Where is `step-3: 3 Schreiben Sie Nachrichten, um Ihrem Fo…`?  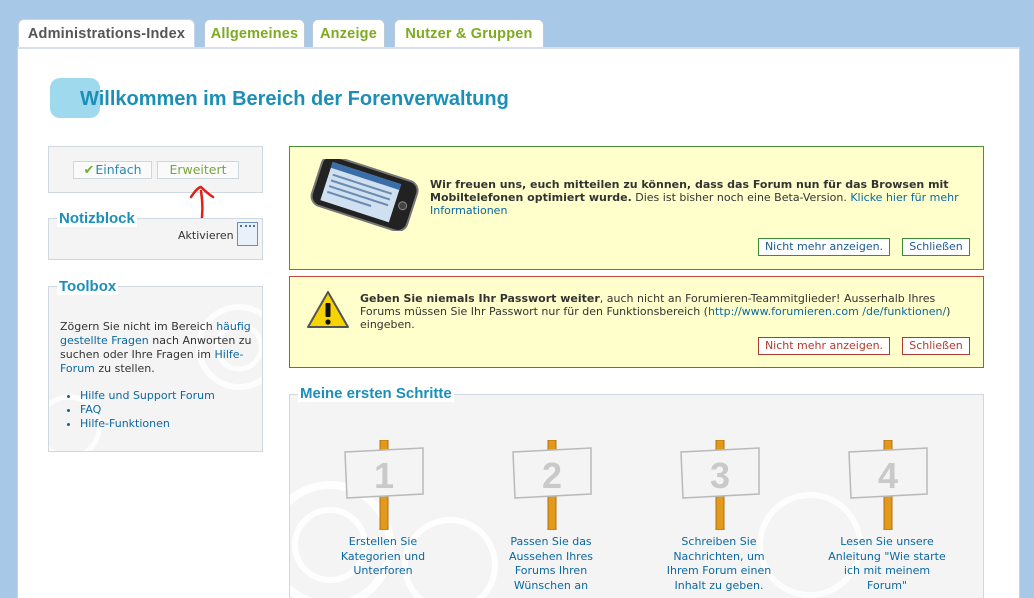 step-3: 3 Schreiben Sie Nachrichten, um Ihrem Fo… is located at coordinates (719, 516).